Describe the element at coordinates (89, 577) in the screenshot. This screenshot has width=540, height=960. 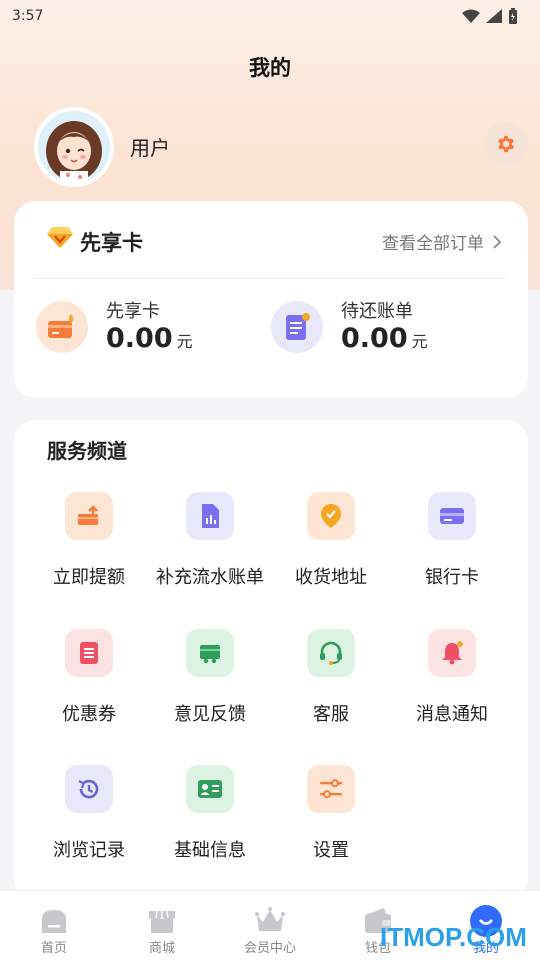
I see `service-label: 立即提额` at that location.